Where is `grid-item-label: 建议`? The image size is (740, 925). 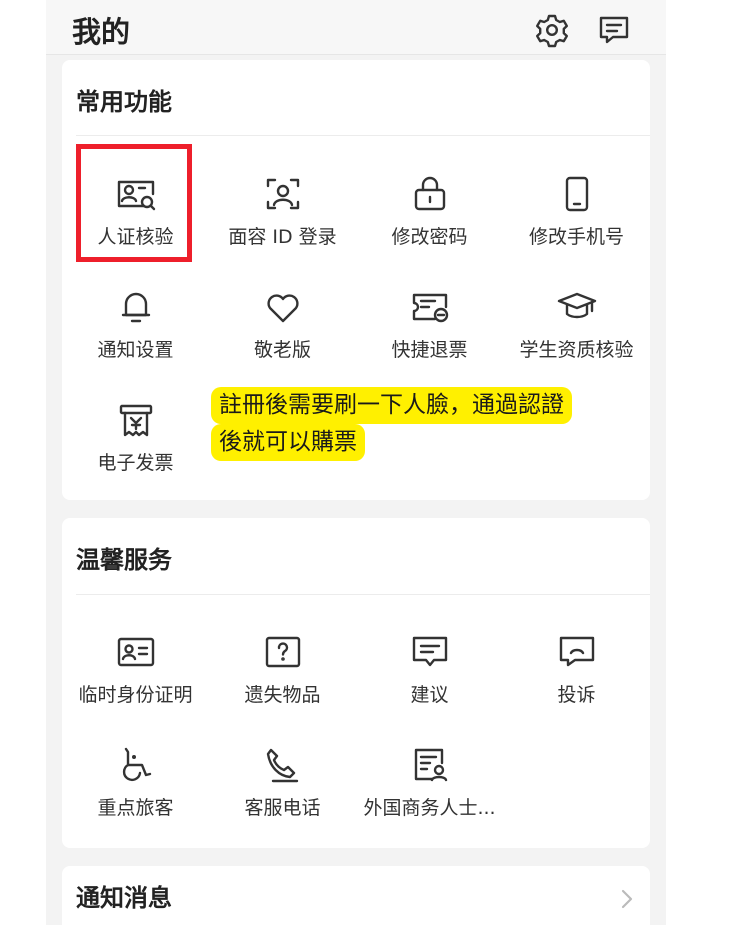
grid-item-label: 建议 is located at coordinates (429, 695).